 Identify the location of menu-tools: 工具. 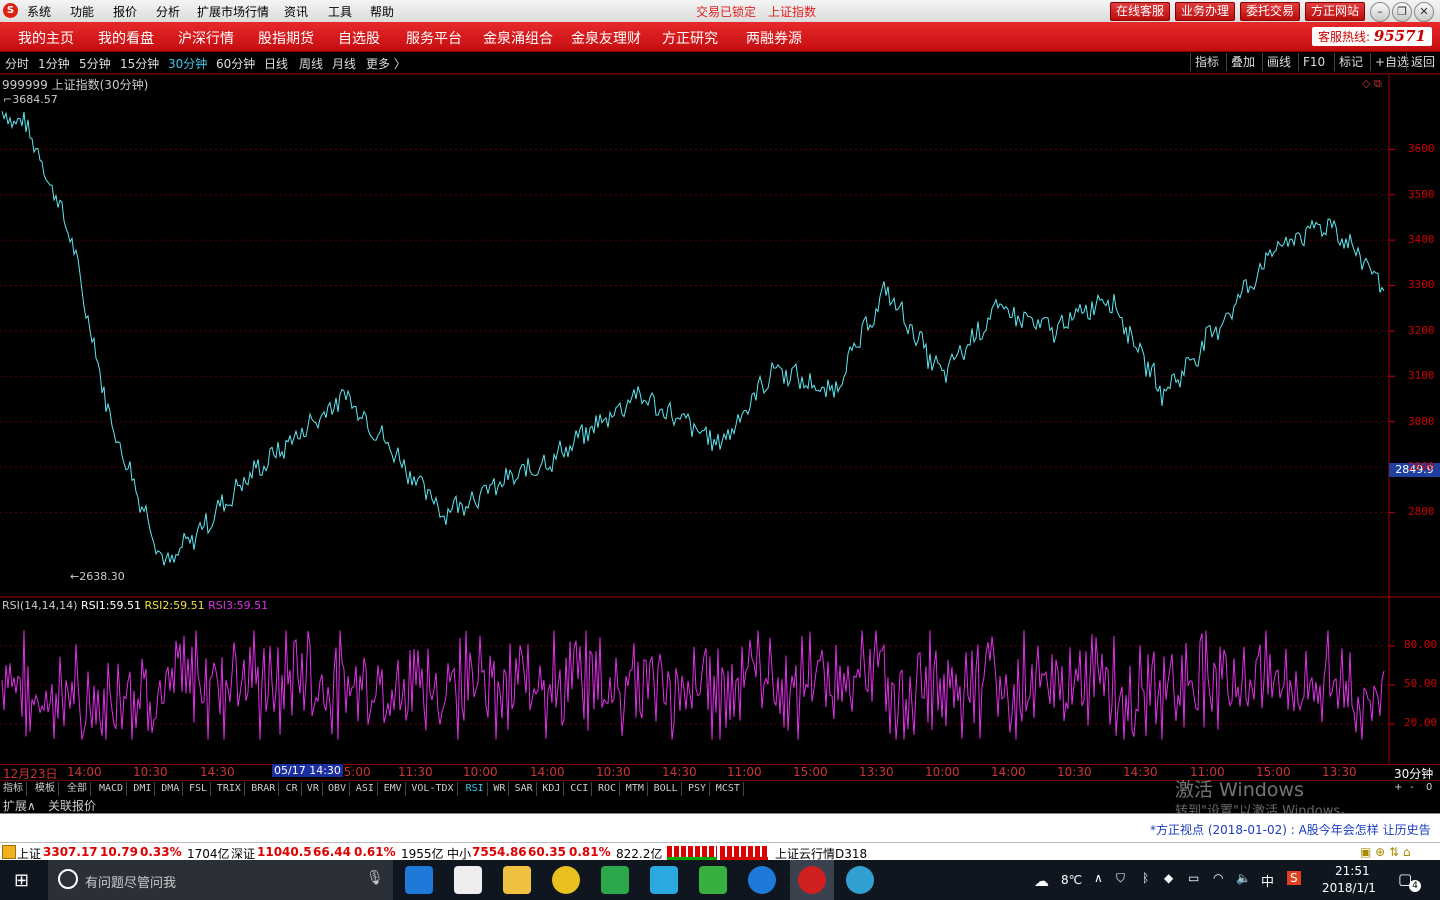
(340, 11).